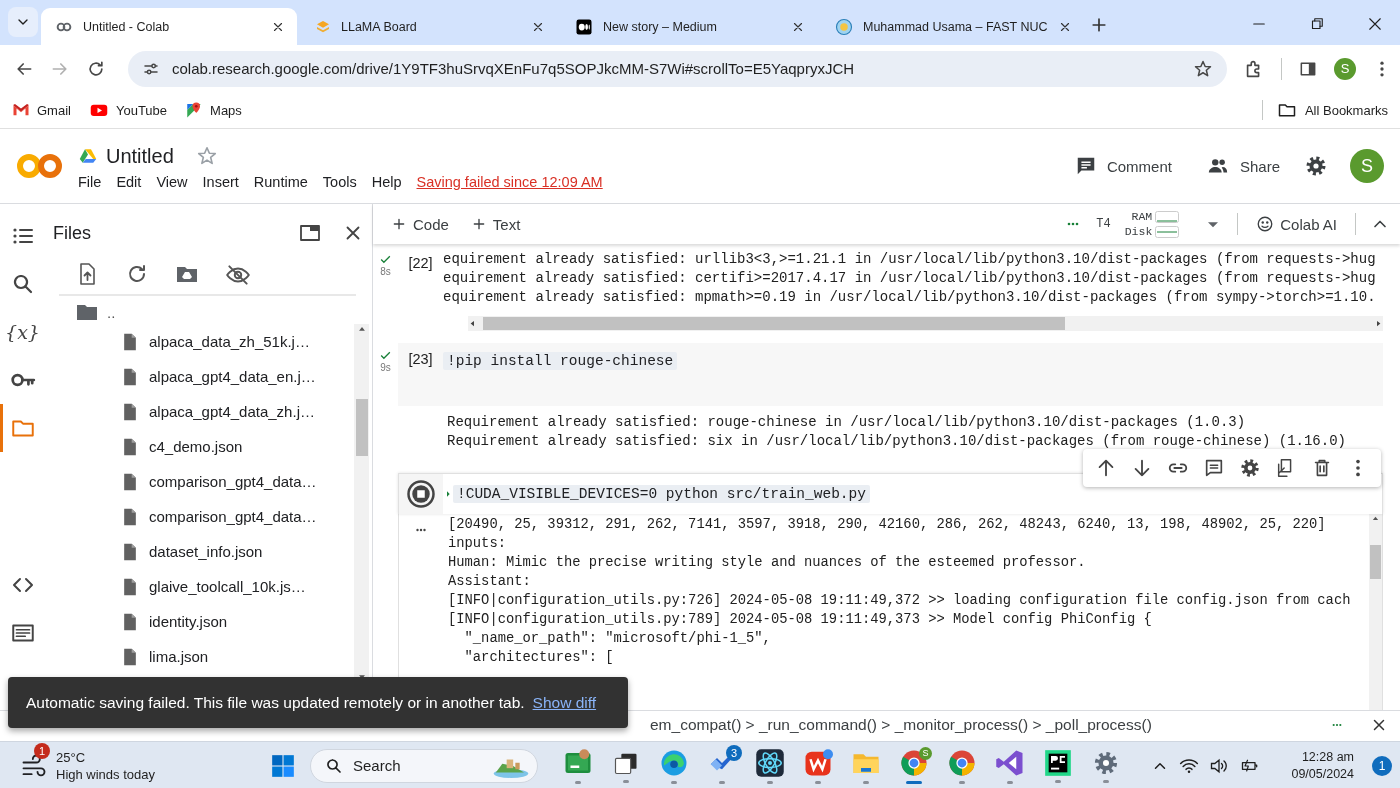 The height and width of the screenshot is (788, 1400). What do you see at coordinates (584, 26) in the screenshot?
I see `medium-logo-icon` at bounding box center [584, 26].